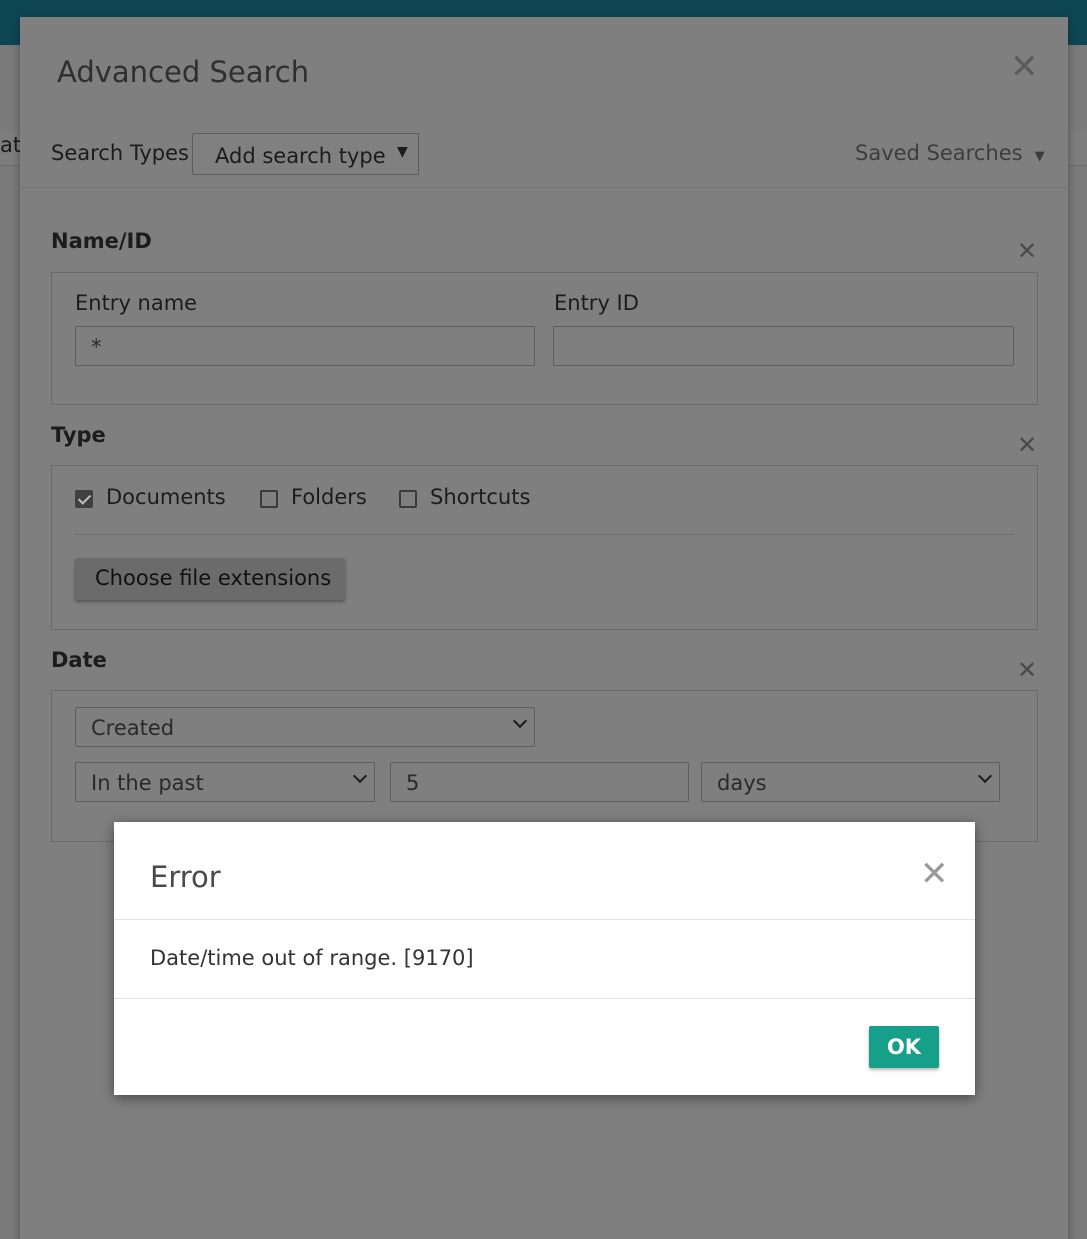 The image size is (1087, 1239). I want to click on choose-file-extensions-button: Choose file extensions, so click(210, 579).